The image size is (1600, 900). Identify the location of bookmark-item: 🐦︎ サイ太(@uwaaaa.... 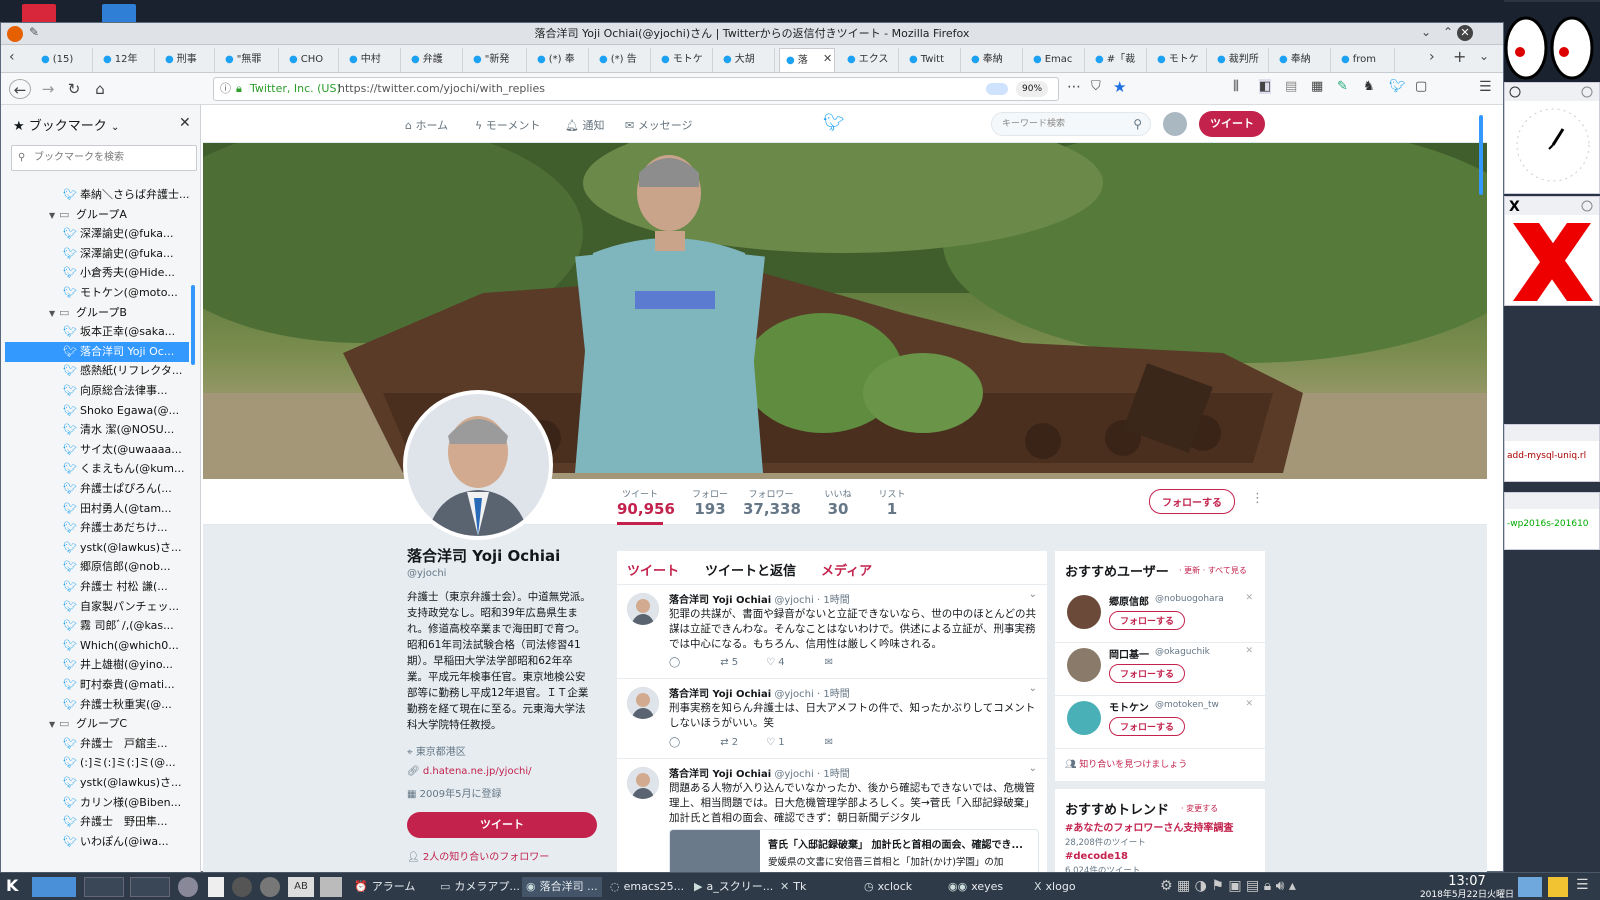
(97, 450).